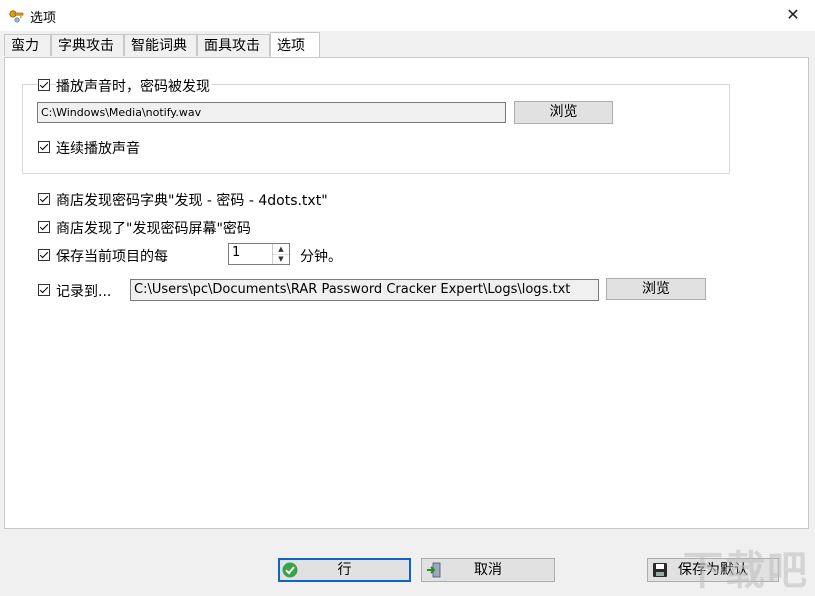 This screenshot has width=815, height=596. I want to click on close-icon: ✕, so click(793, 14).